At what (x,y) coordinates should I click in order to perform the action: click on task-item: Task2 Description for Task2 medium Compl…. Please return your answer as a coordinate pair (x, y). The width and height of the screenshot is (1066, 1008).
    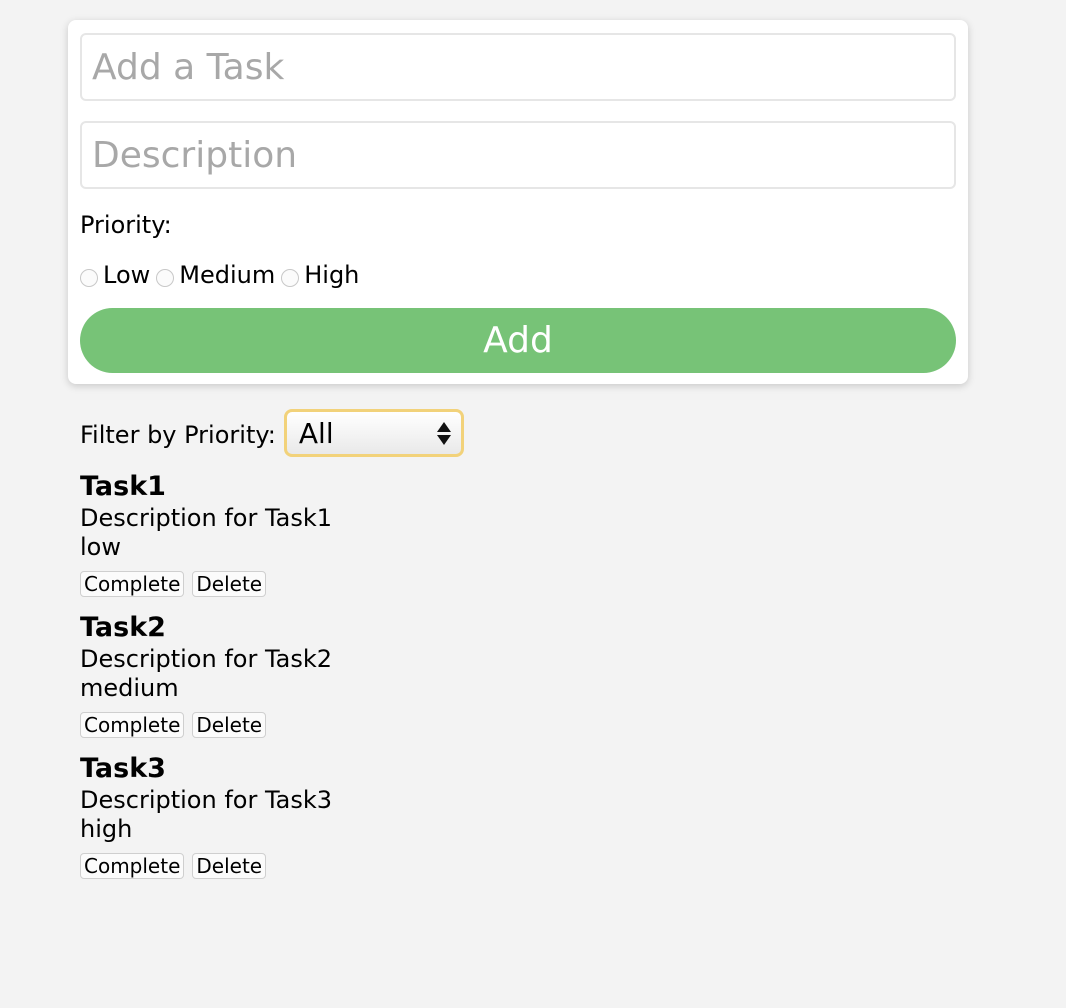
    Looking at the image, I should click on (280, 681).